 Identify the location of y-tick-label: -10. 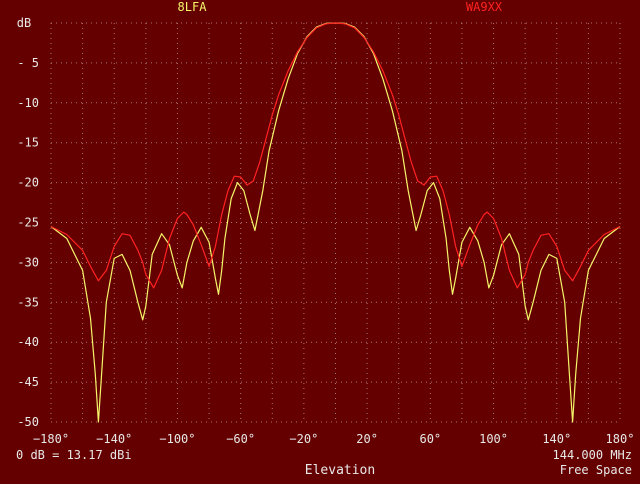
(28, 103).